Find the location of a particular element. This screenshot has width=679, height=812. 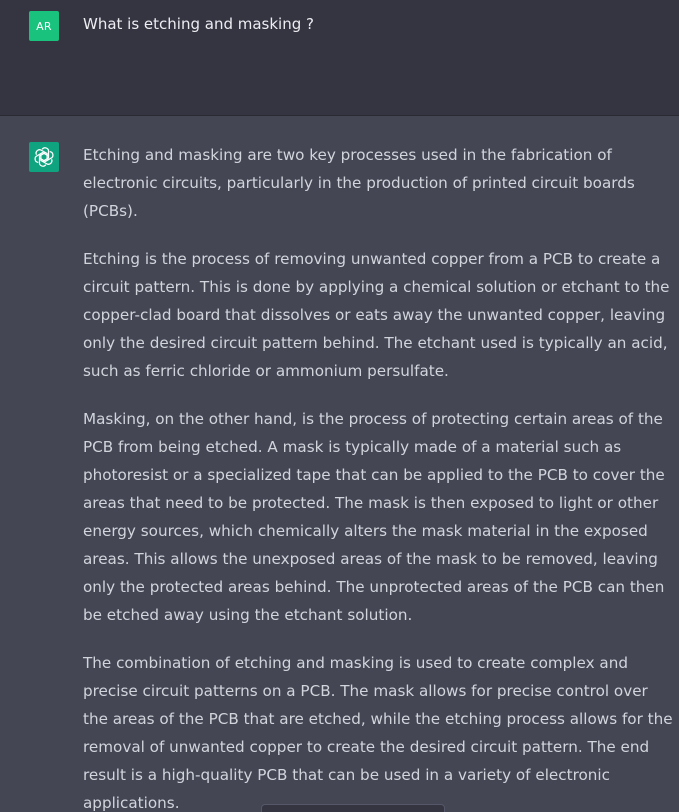

user-message-text: What is etching and masking ? is located at coordinates (198, 24).